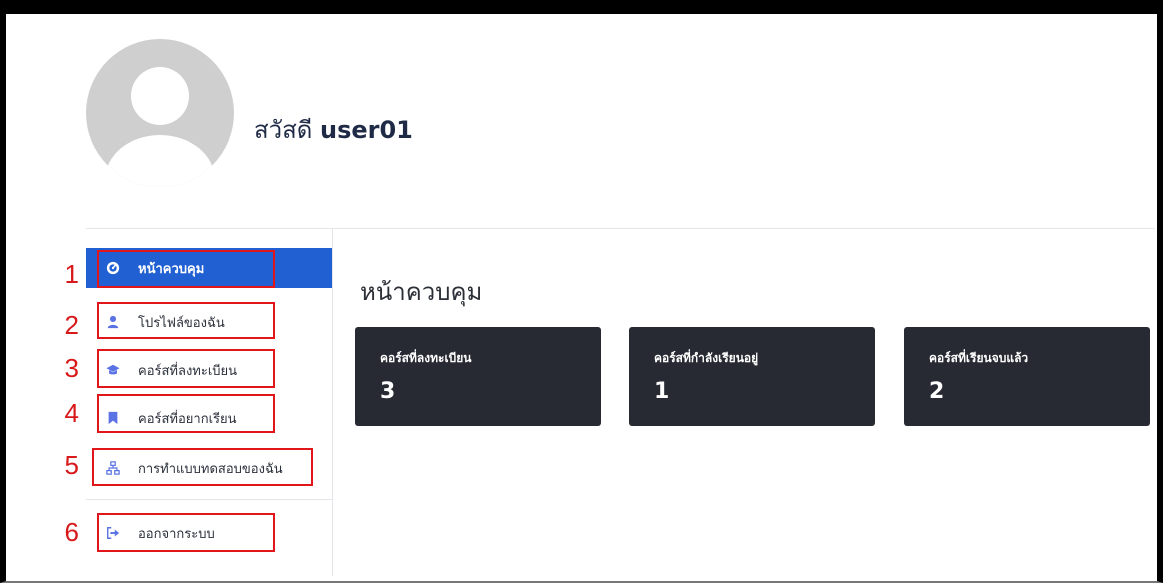 The width and height of the screenshot is (1163, 583). What do you see at coordinates (752, 376) in the screenshot?
I see `stat-card-in-progress: คอร์สที่กำลังเรียนอยู่ 1` at bounding box center [752, 376].